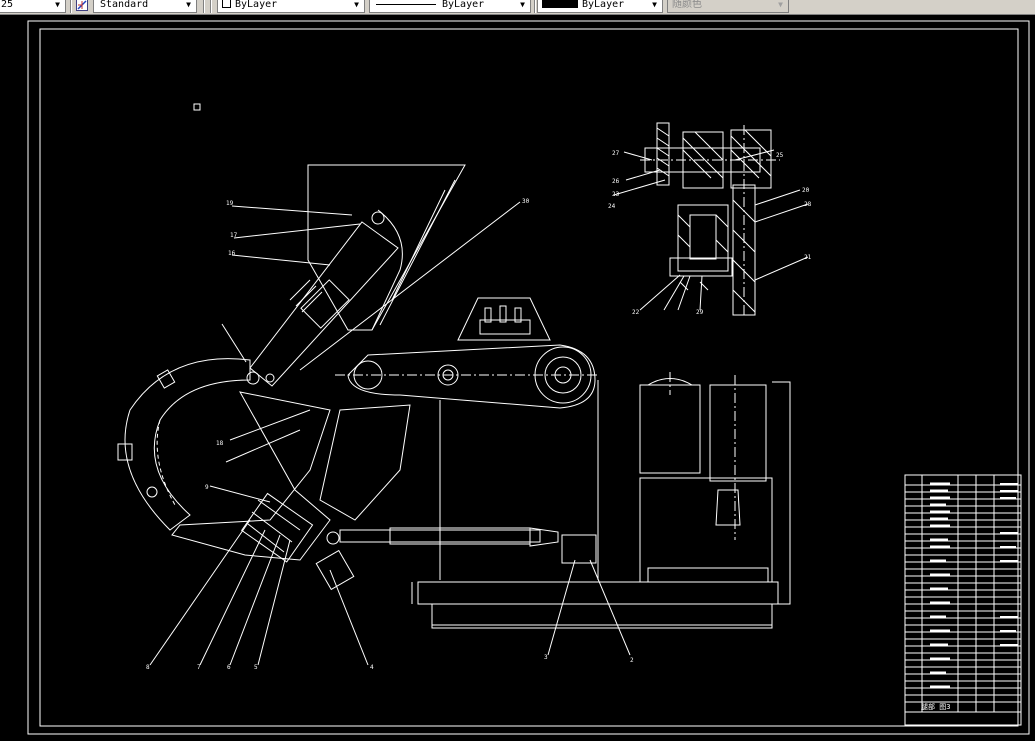 The width and height of the screenshot is (1035, 741). I want to click on dimension-style-icon, so click(82, 5).